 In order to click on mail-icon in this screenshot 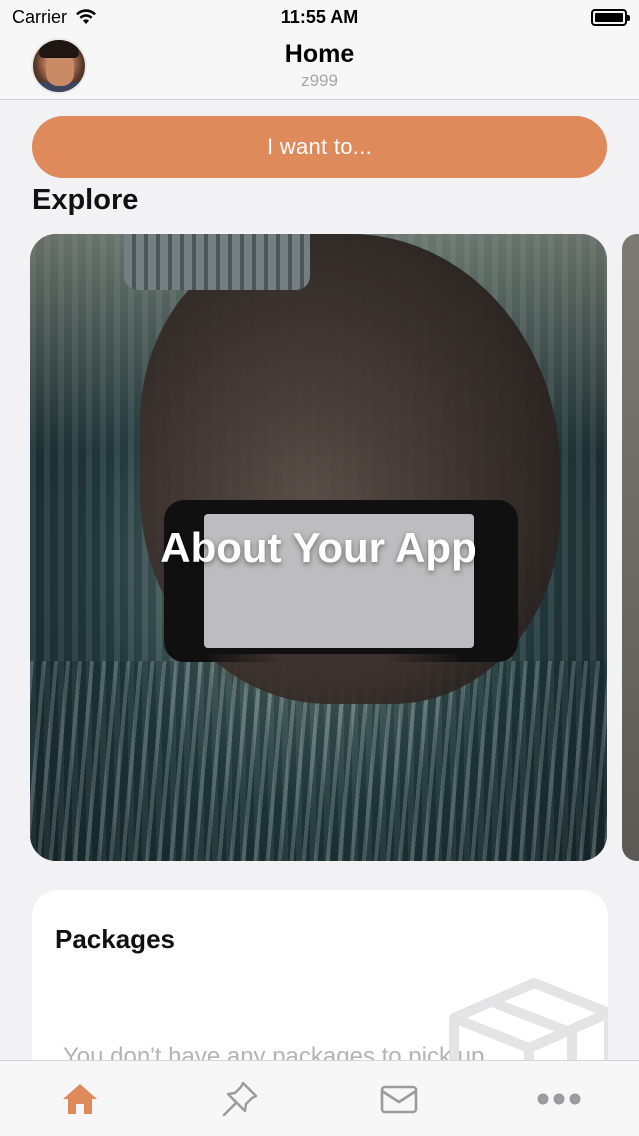, I will do `click(399, 1099)`.